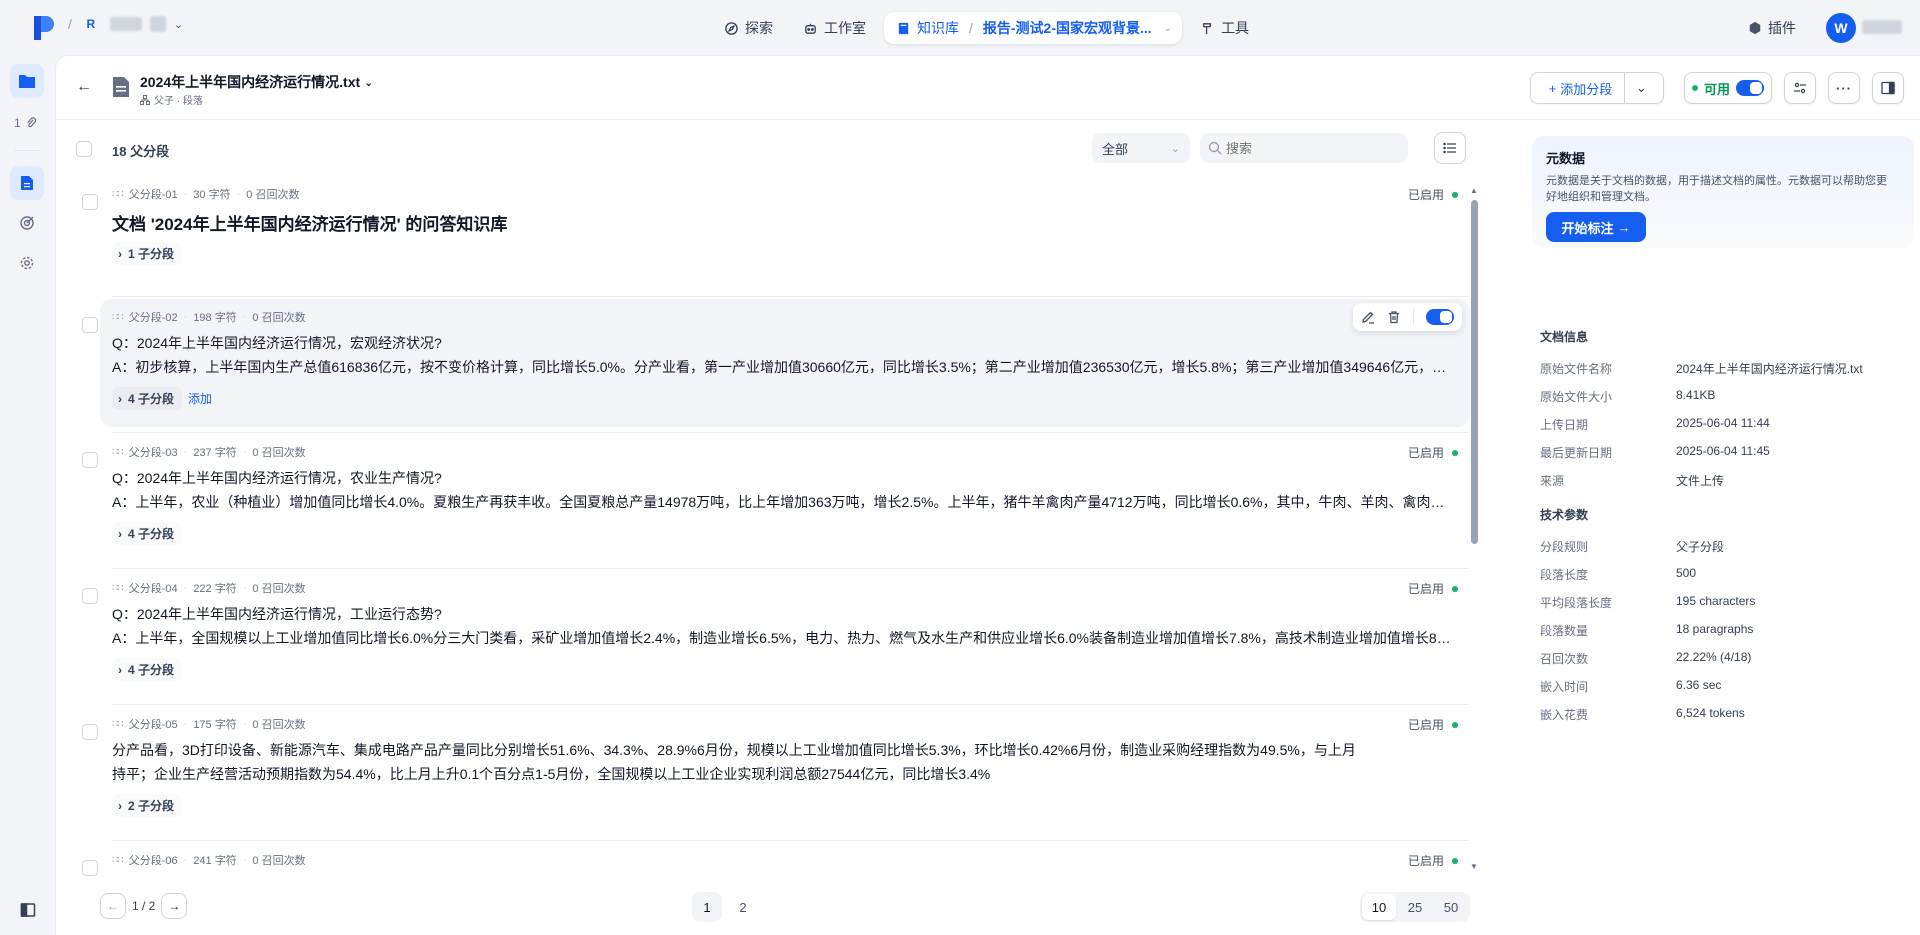 The height and width of the screenshot is (935, 1920). What do you see at coordinates (256, 82) in the screenshot?
I see `document-title: 2024年上半年国内经济运行情况.txt ⌄` at bounding box center [256, 82].